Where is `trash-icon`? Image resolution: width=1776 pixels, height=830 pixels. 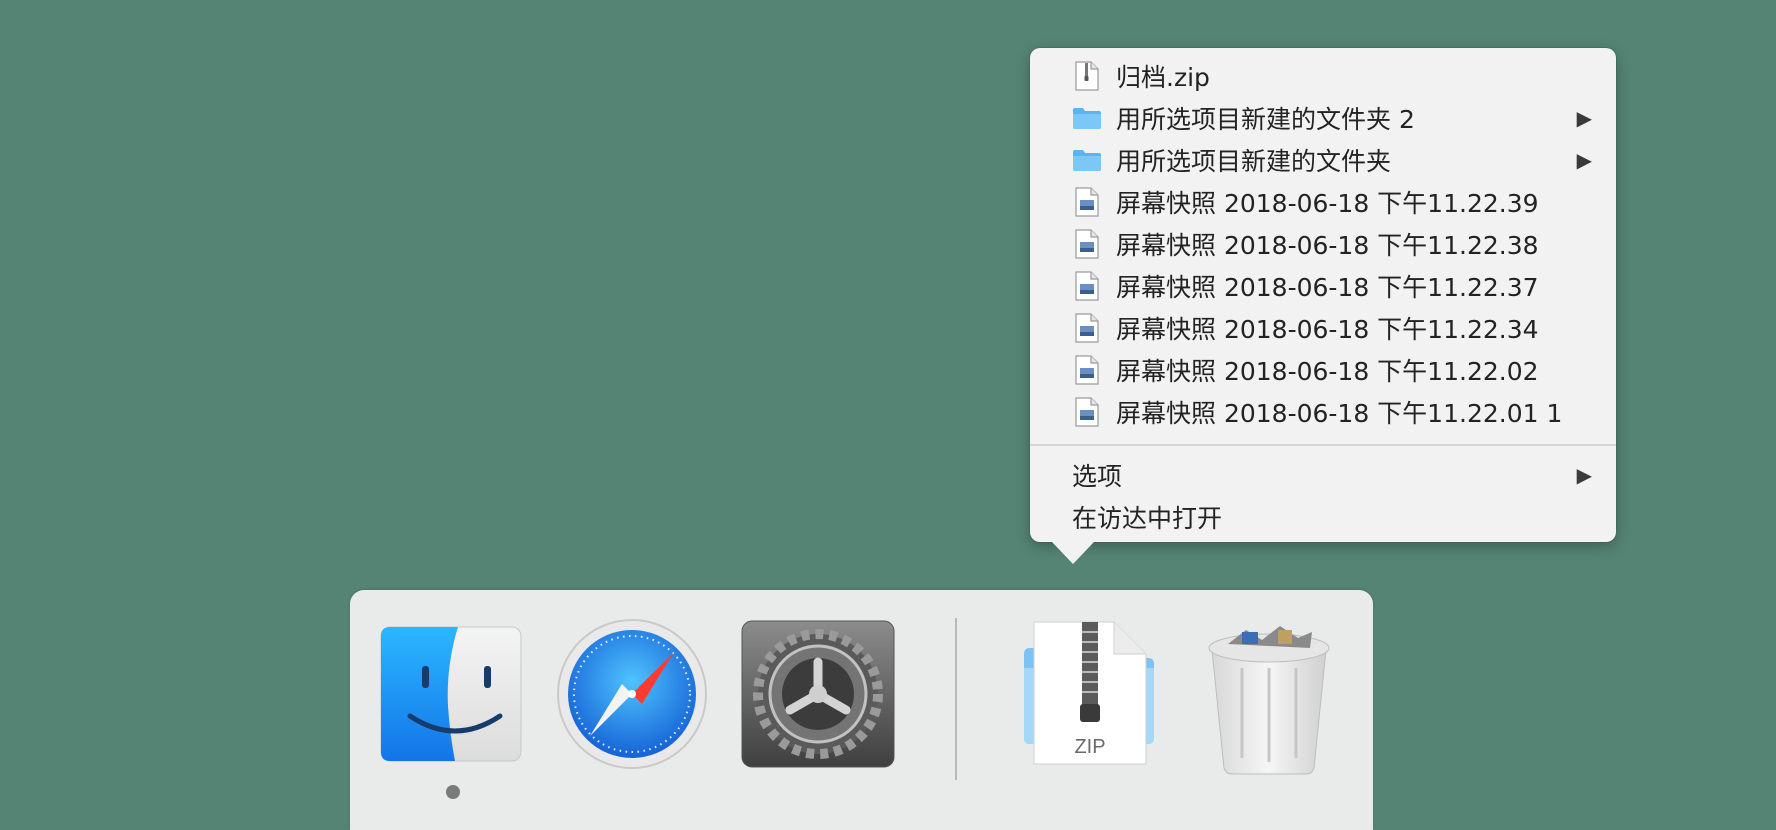 trash-icon is located at coordinates (1269, 700).